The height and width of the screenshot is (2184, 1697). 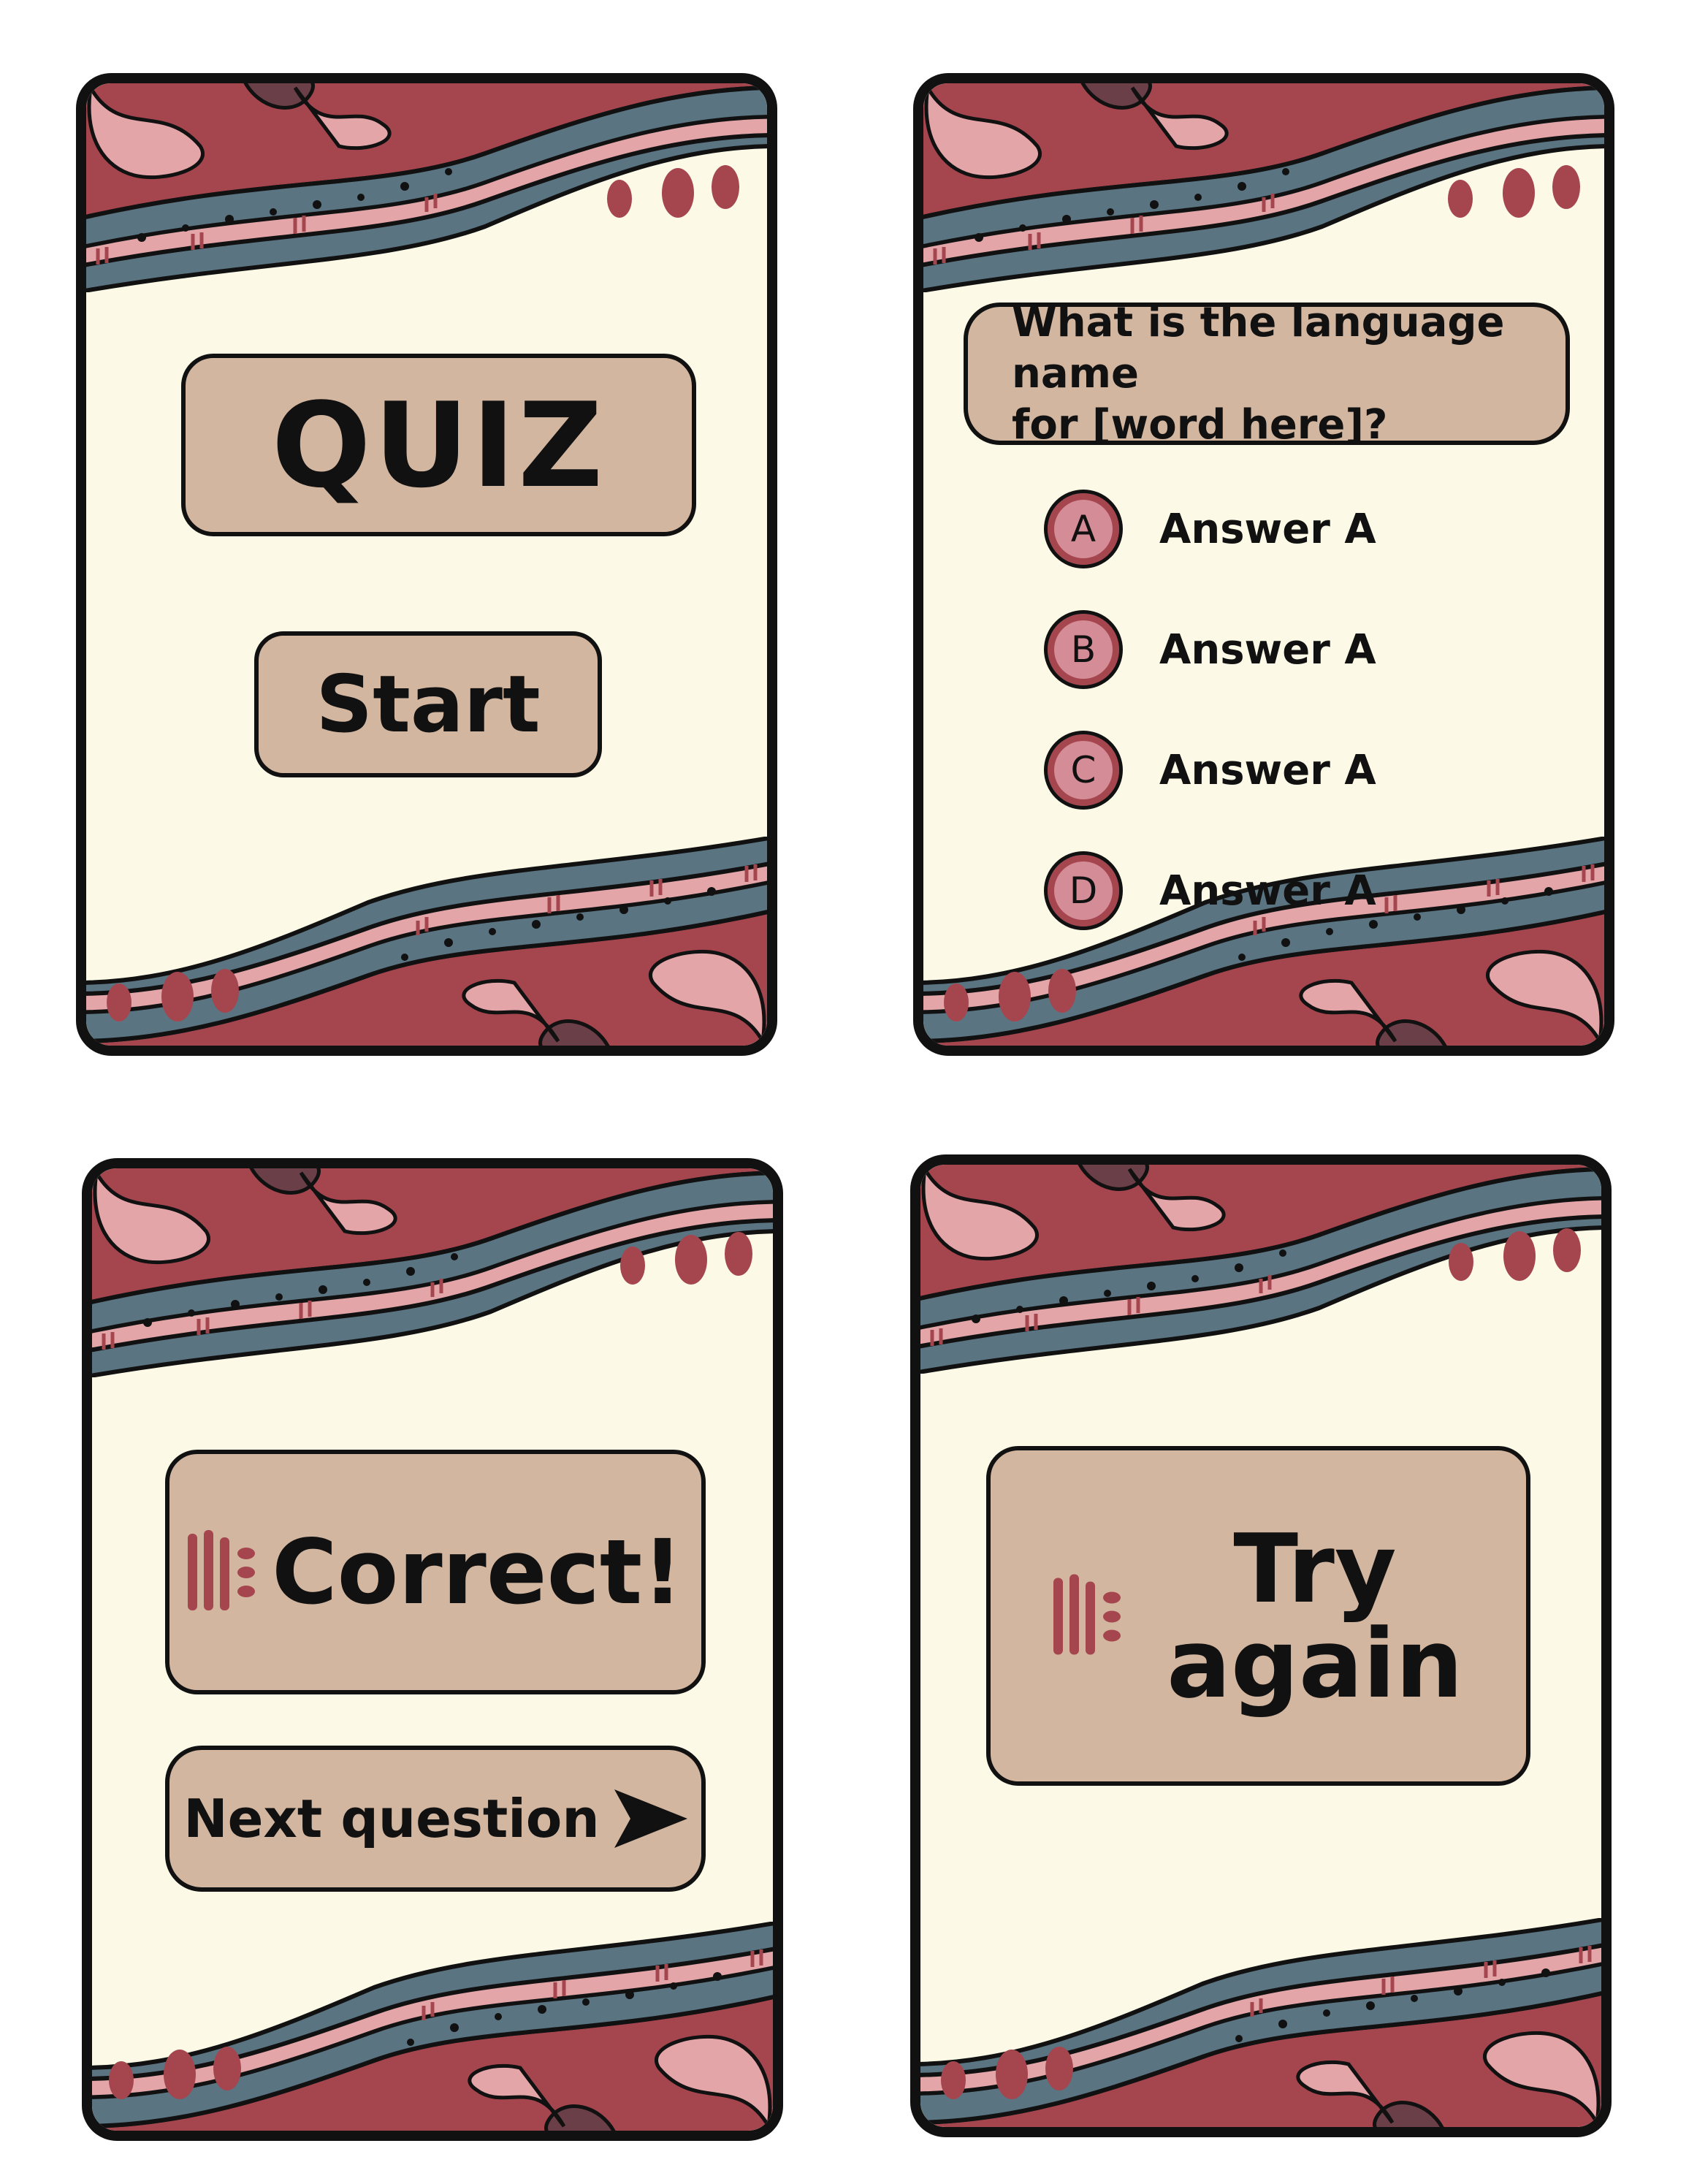 What do you see at coordinates (1315, 1663) in the screenshot?
I see `try-text-line: again` at bounding box center [1315, 1663].